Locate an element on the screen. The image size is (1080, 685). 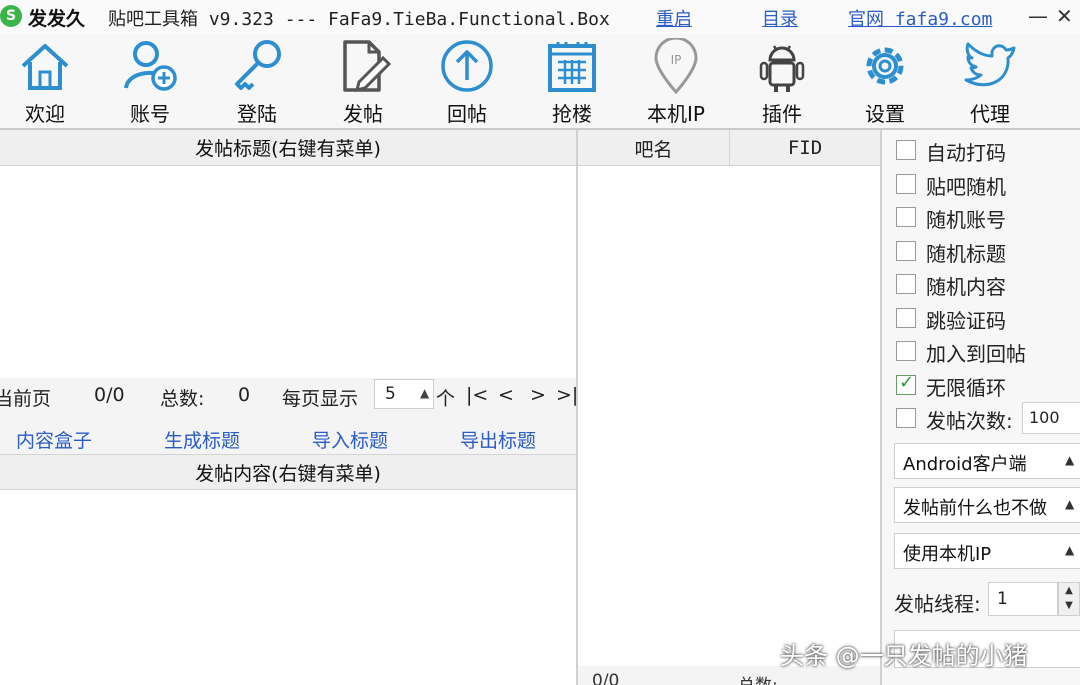
option-label: 无限循环 is located at coordinates (966, 388).